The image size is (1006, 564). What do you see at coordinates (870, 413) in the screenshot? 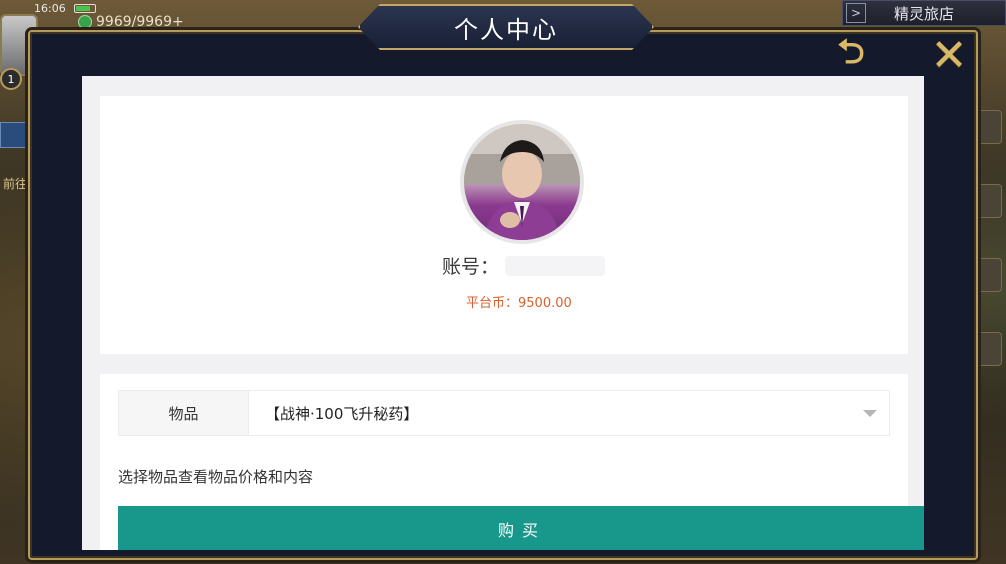
I see `chevron-down-icon` at bounding box center [870, 413].